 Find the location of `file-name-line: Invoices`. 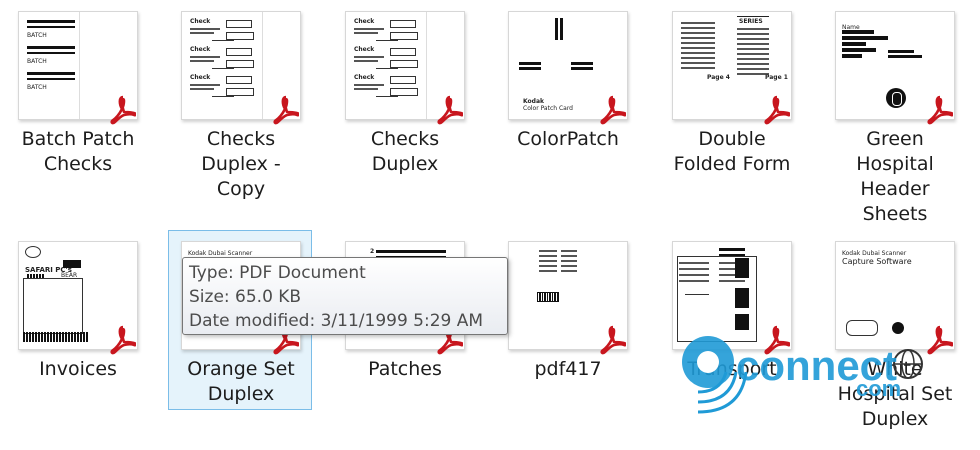

file-name-line: Invoices is located at coordinates (78, 369).